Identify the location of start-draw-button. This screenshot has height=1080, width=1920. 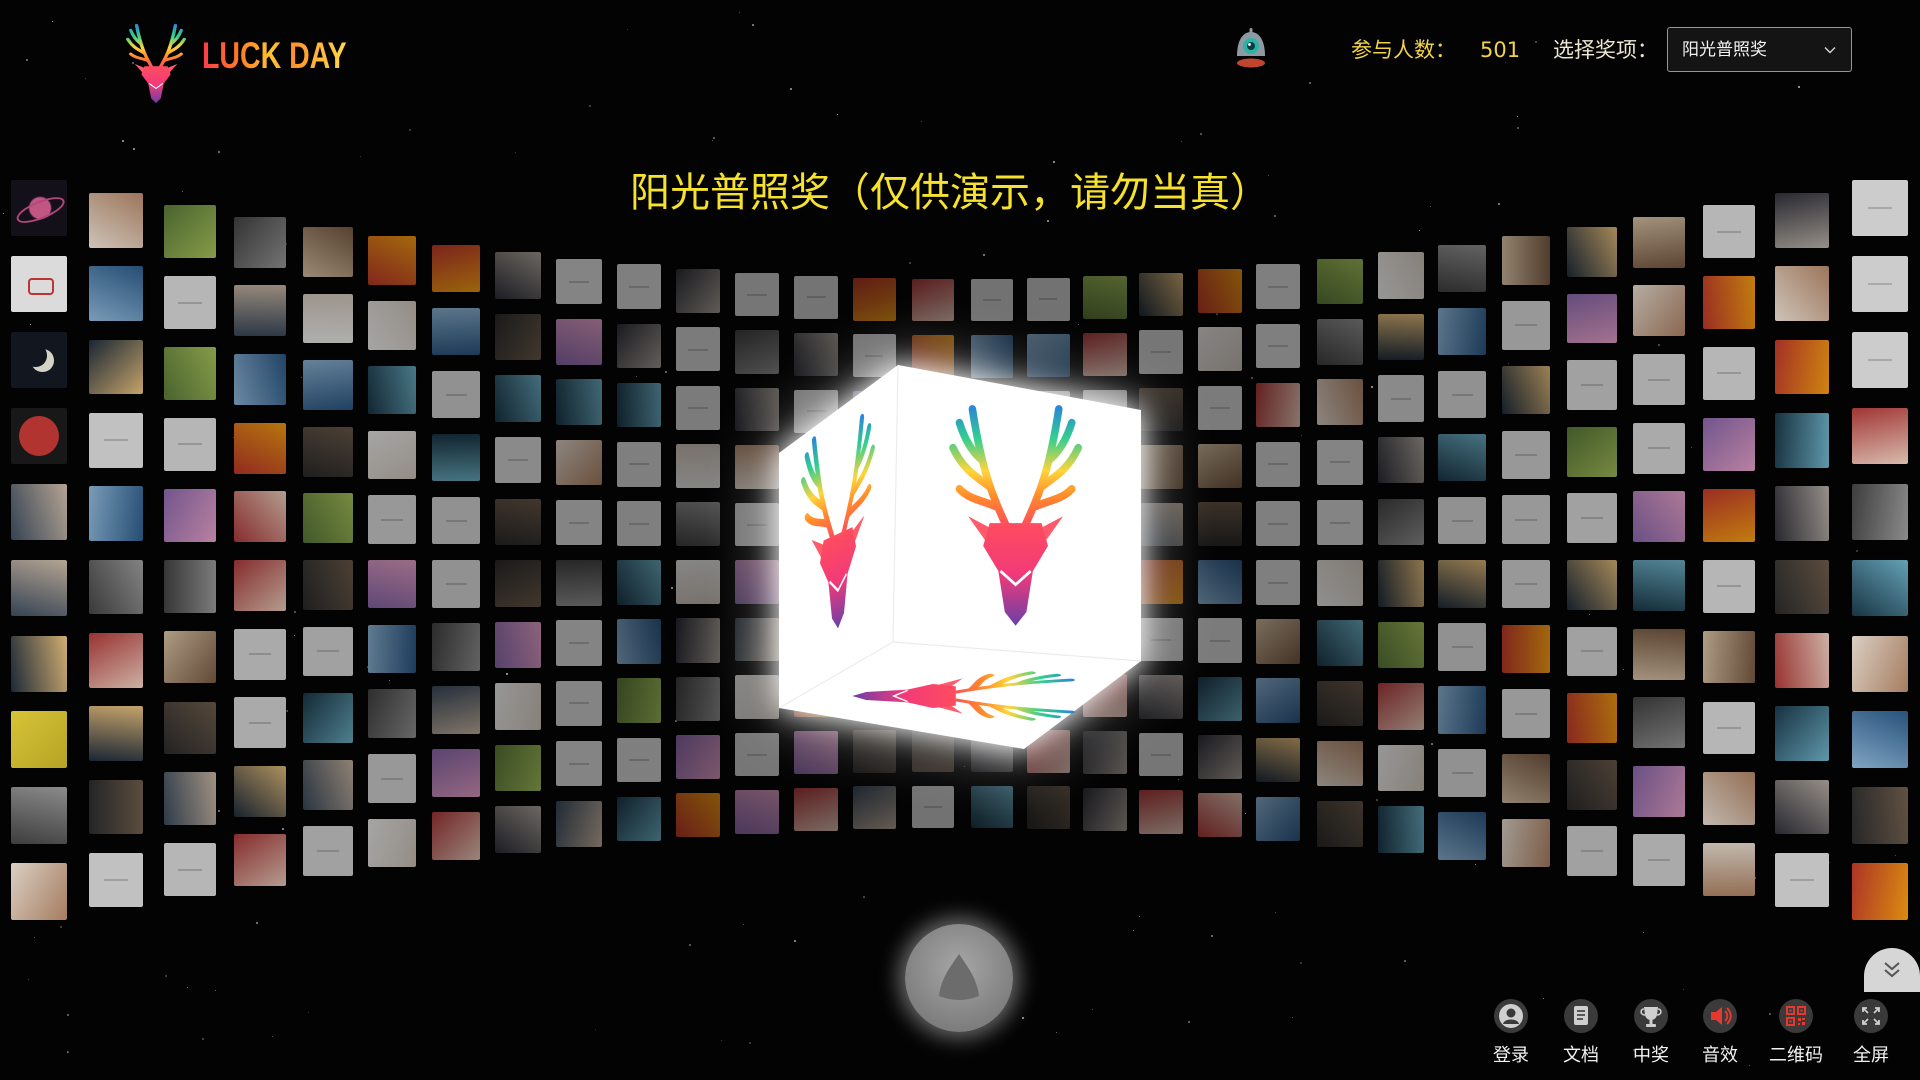
(959, 978).